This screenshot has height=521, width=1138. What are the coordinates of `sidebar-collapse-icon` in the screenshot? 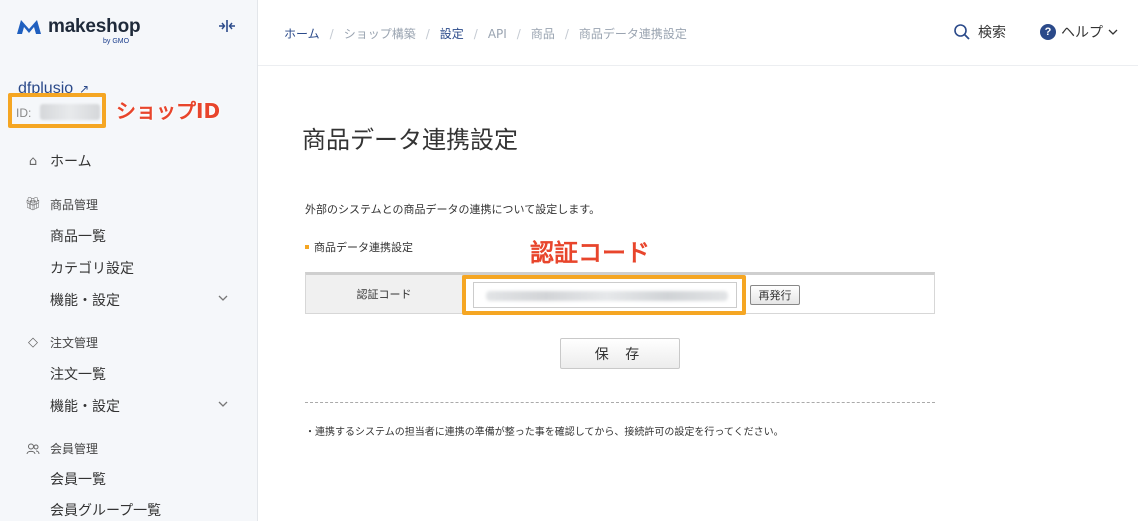 It's located at (227, 26).